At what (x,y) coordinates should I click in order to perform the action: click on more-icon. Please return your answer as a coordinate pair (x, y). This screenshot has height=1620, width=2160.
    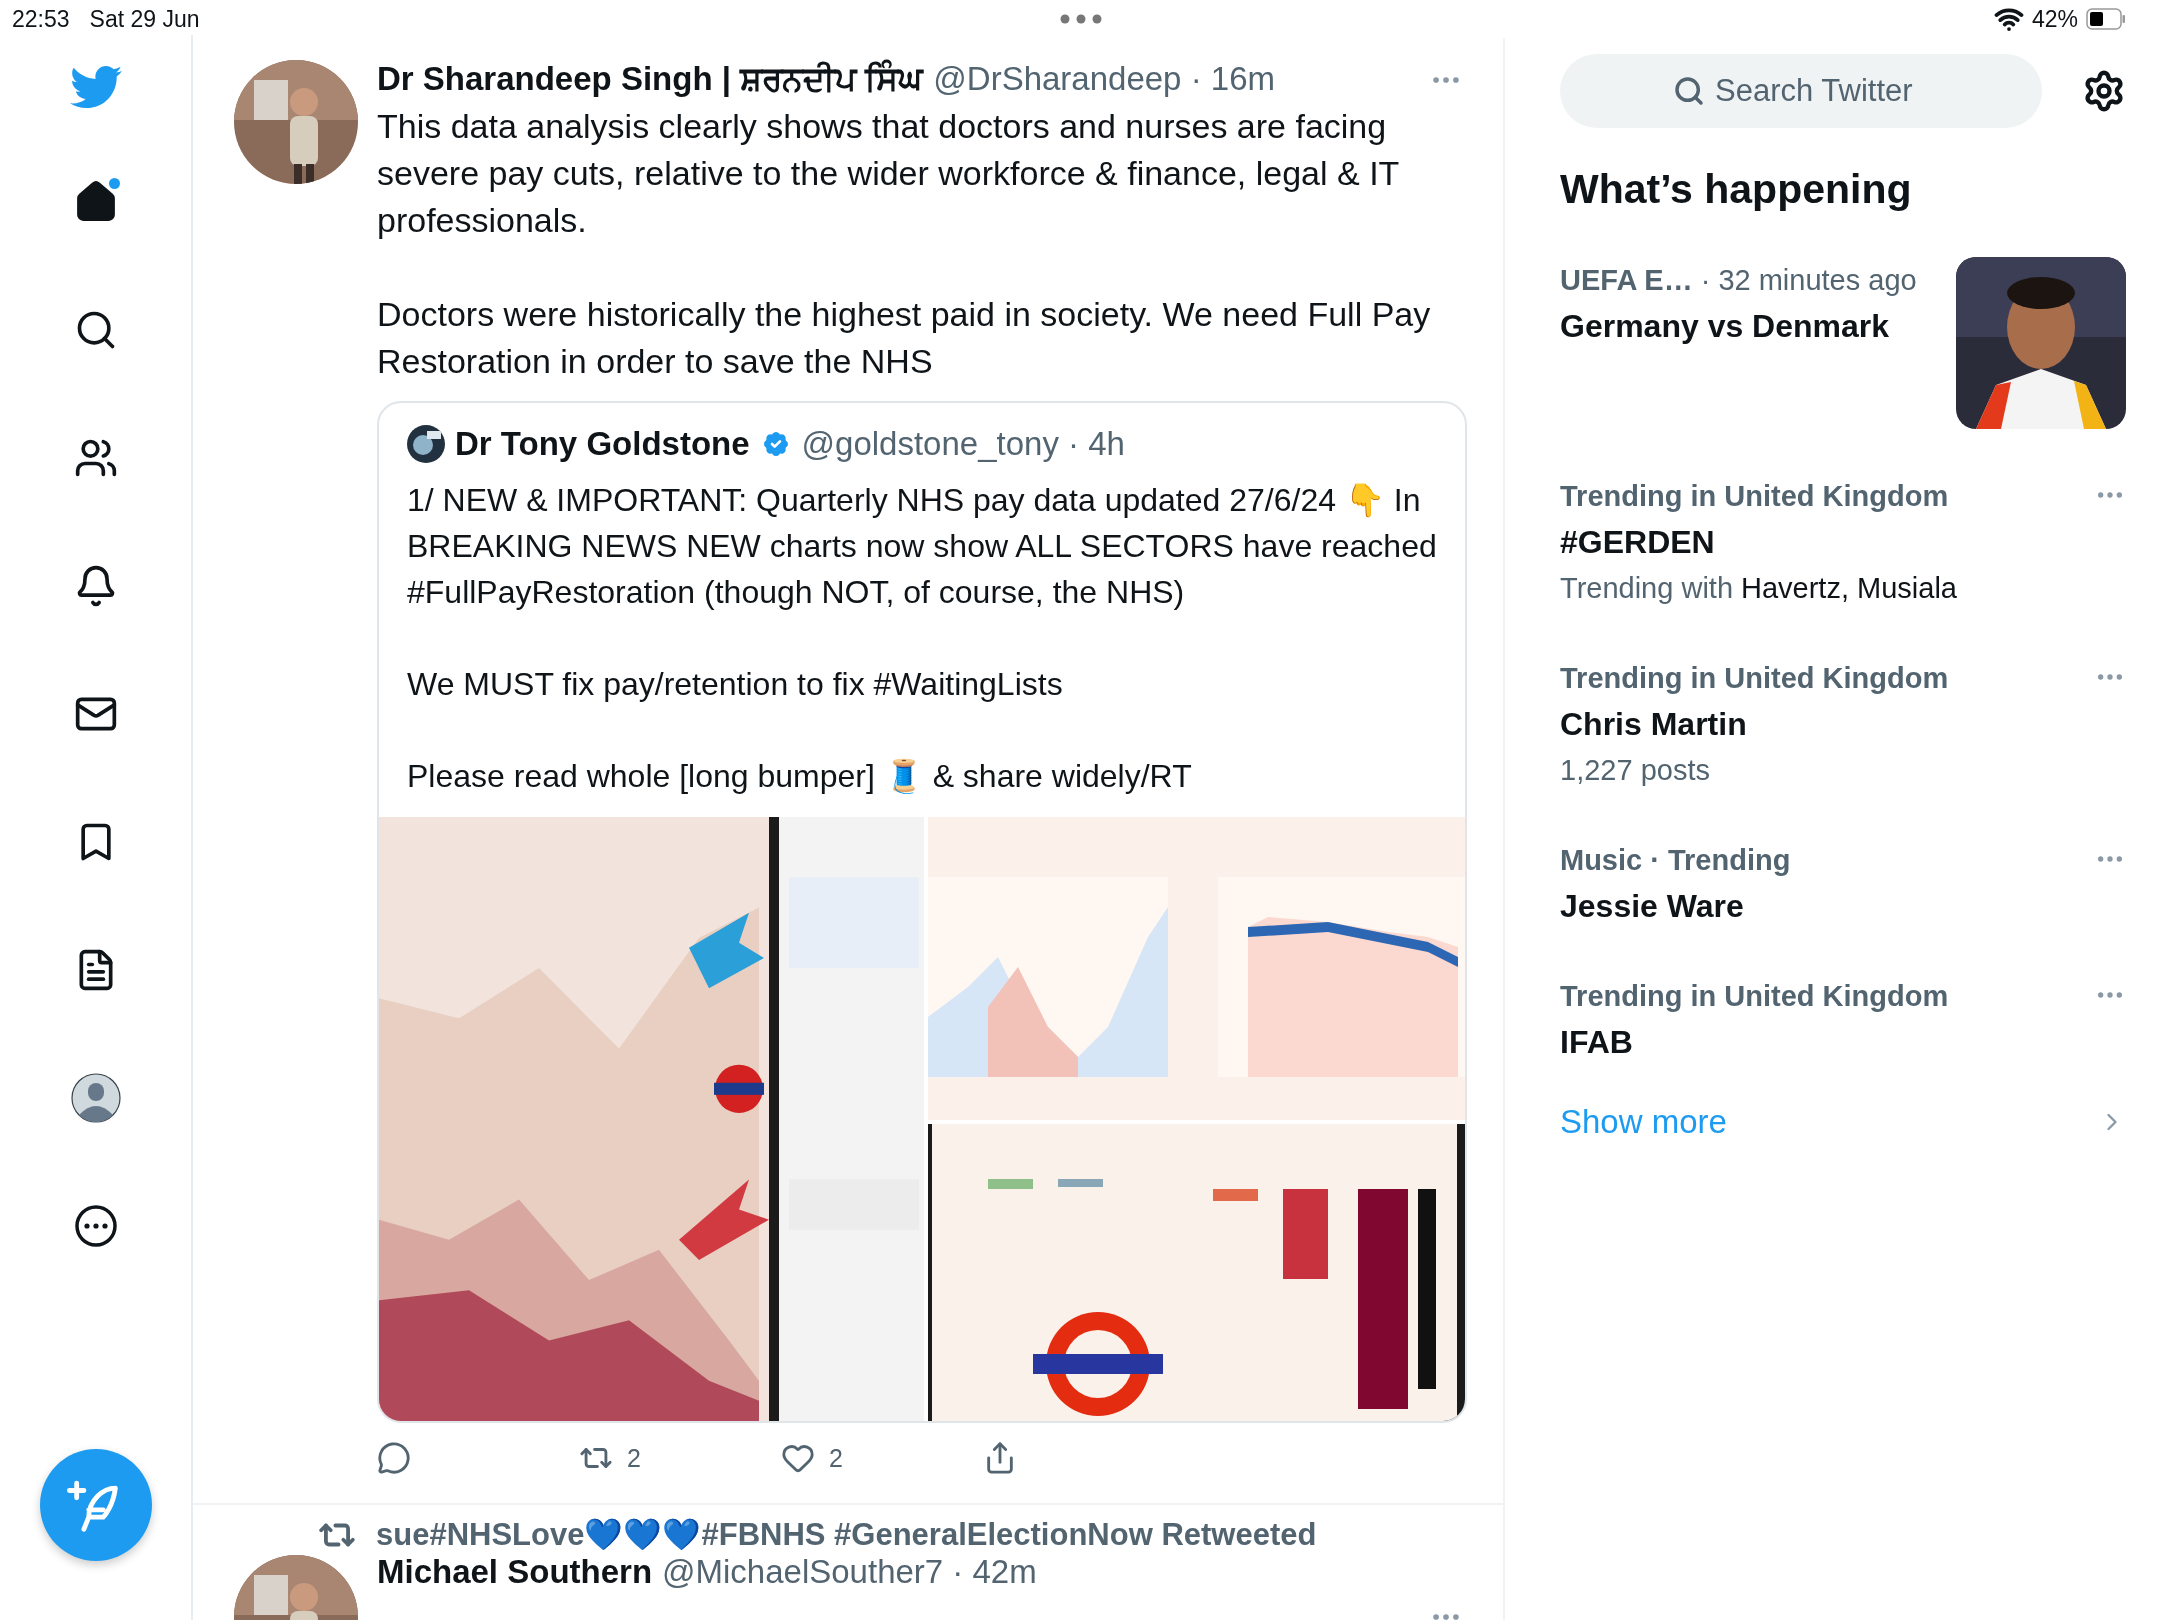
    Looking at the image, I should click on (95, 1226).